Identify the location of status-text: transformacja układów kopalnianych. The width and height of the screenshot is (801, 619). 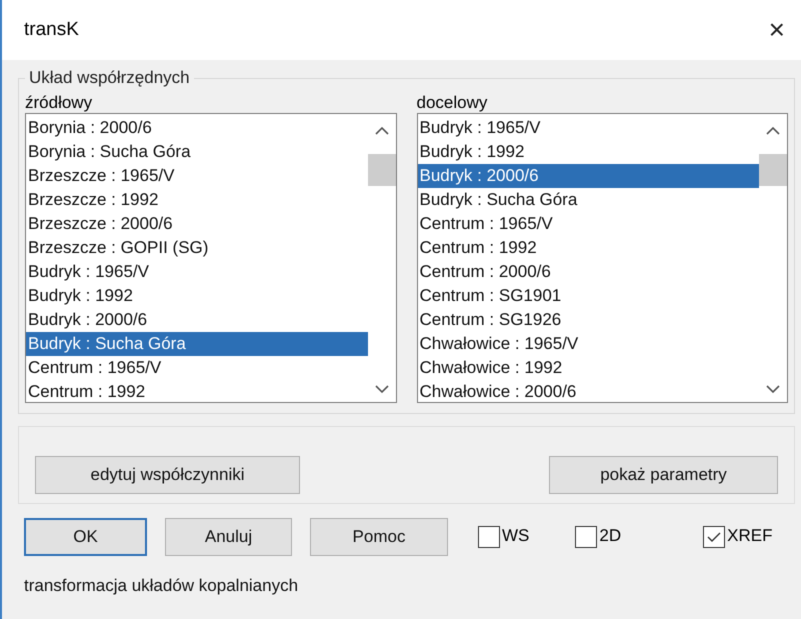
(162, 586).